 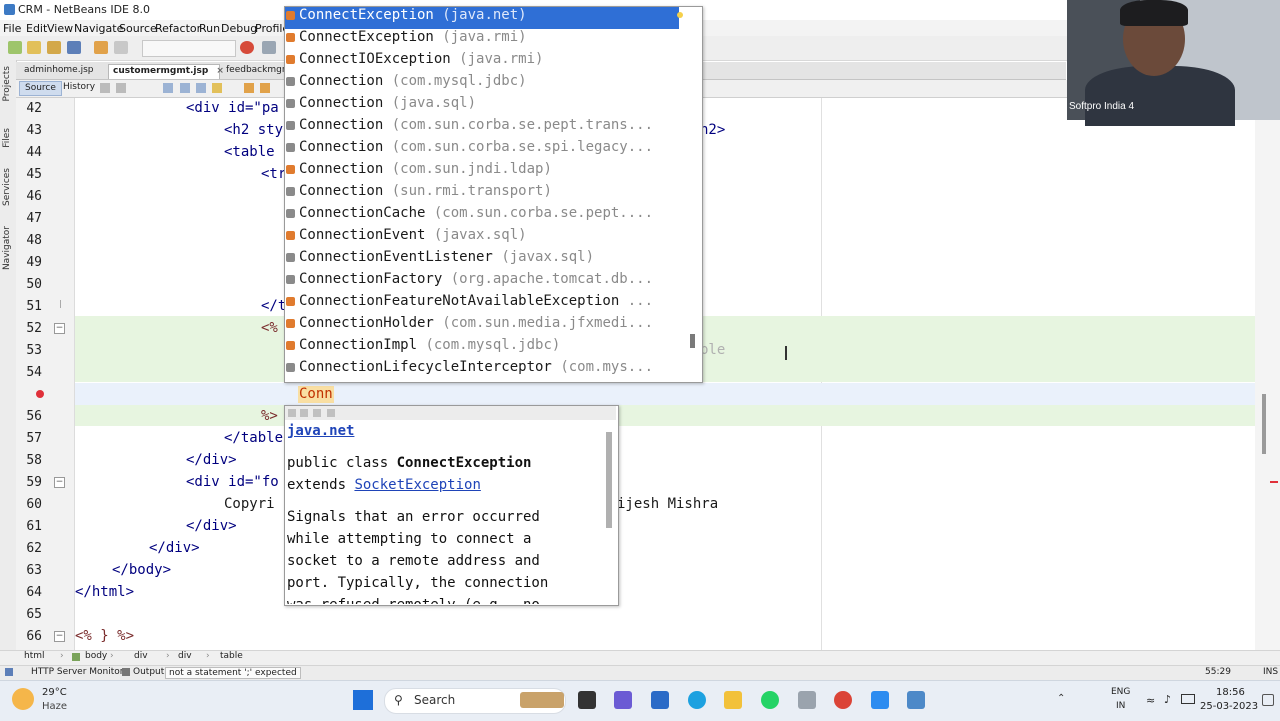 I want to click on menu-debug: Debug, so click(x=239, y=28).